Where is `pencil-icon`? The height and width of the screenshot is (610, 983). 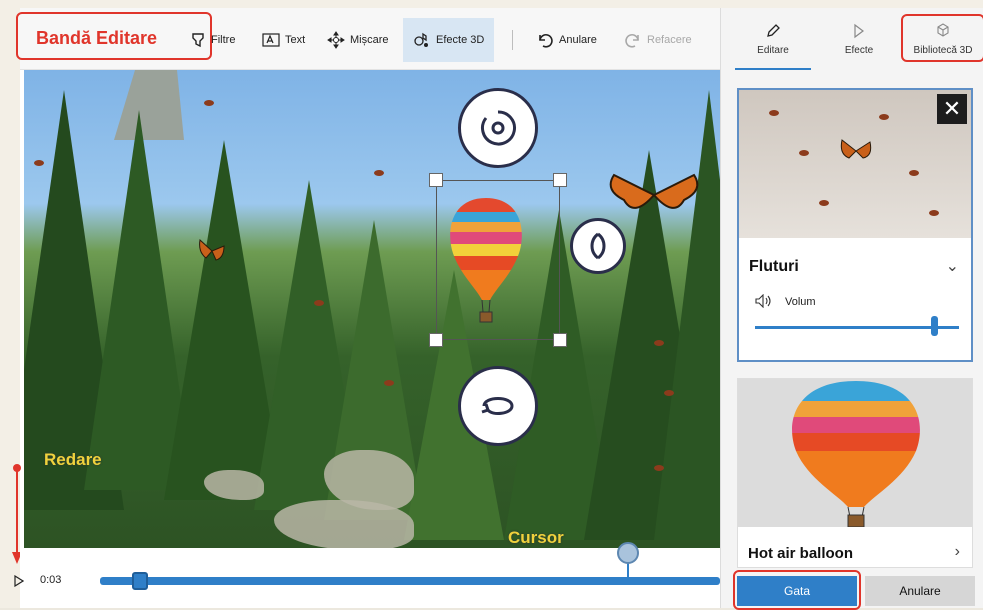
pencil-icon is located at coordinates (773, 30).